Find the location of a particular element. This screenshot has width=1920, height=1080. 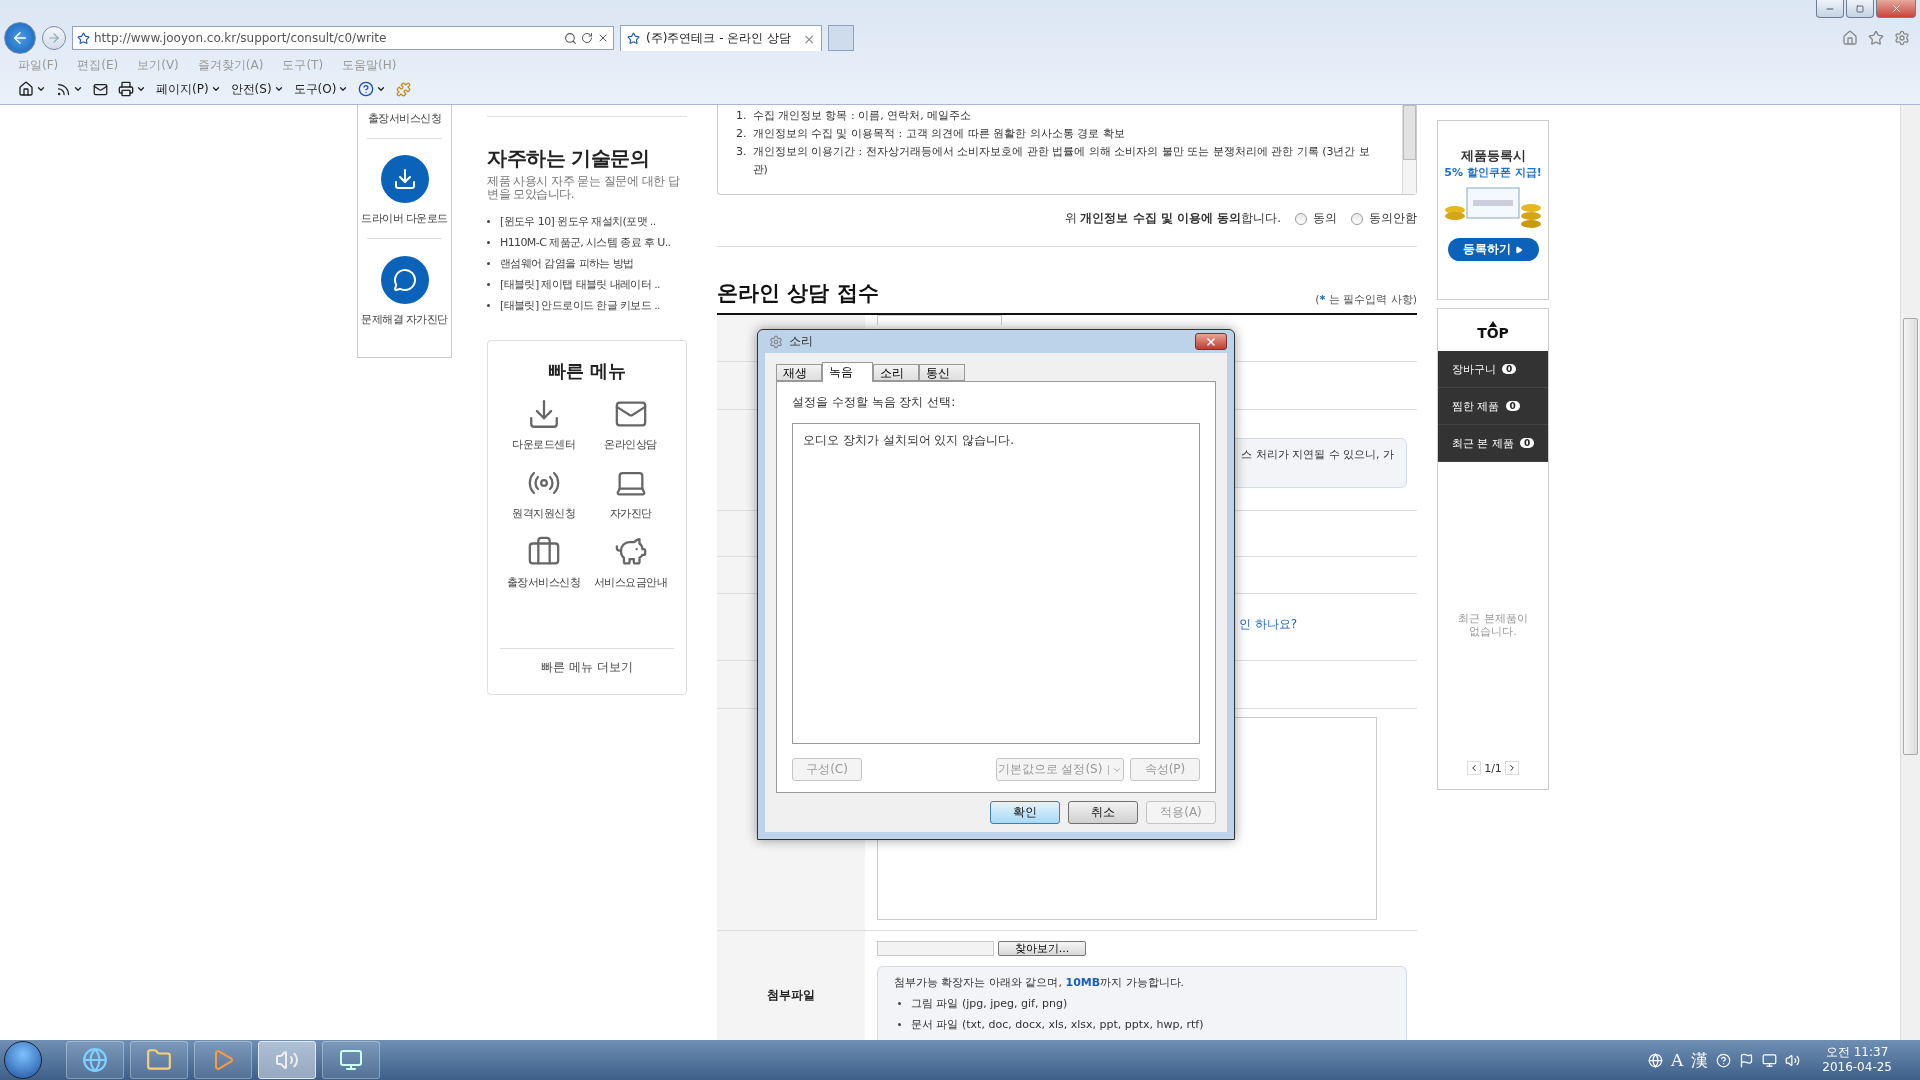

taskbar-app is located at coordinates (287, 1060).